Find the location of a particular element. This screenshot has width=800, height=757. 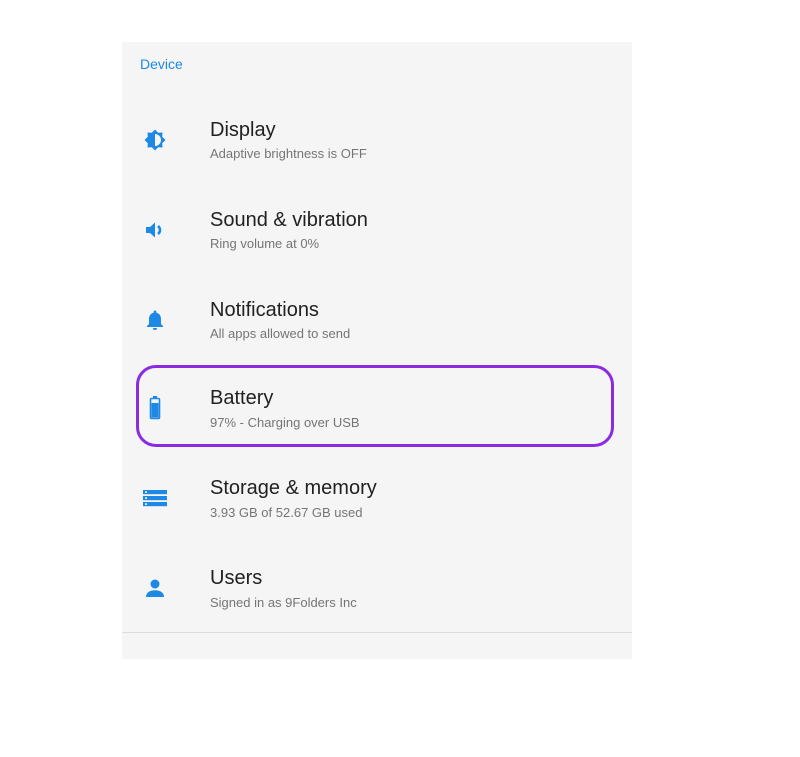

settings-item-subtitle: 97% - Charging over USB is located at coordinates (285, 422).